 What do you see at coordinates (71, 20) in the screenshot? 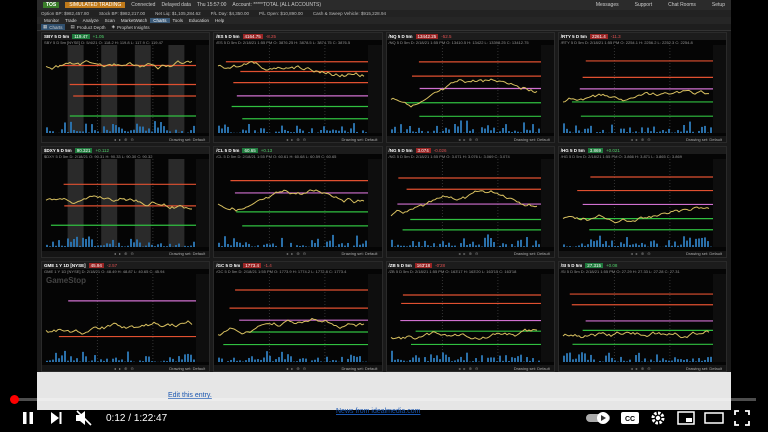
I see `menu-trade: Trade` at bounding box center [71, 20].